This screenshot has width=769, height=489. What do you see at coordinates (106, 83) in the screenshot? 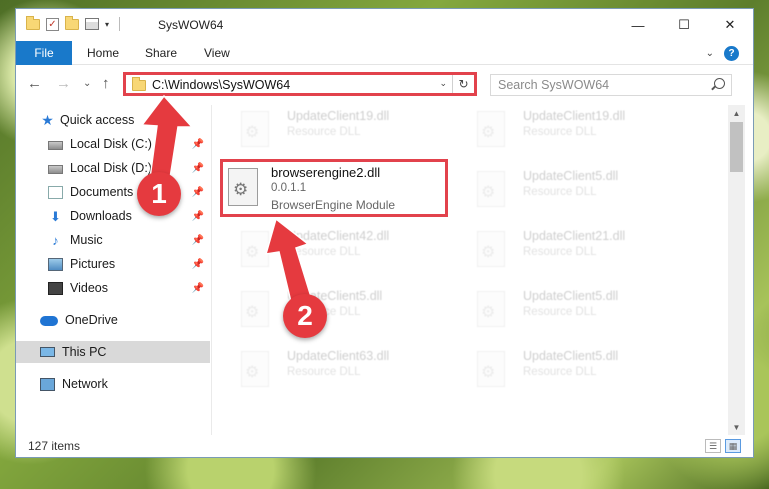
I see `up-button: ↑` at bounding box center [106, 83].